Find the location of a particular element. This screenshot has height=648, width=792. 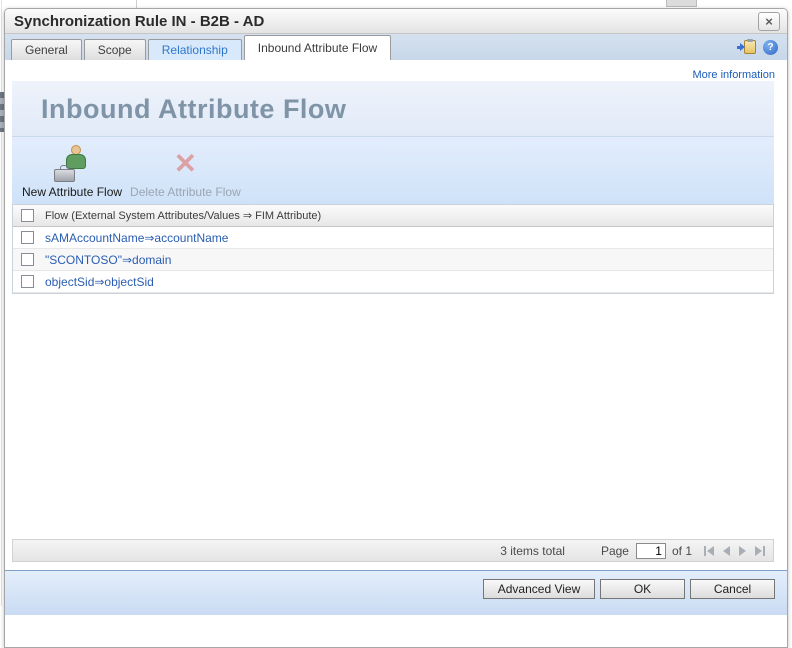

table-row: sAMAccountName⇒accountName is located at coordinates (393, 238).